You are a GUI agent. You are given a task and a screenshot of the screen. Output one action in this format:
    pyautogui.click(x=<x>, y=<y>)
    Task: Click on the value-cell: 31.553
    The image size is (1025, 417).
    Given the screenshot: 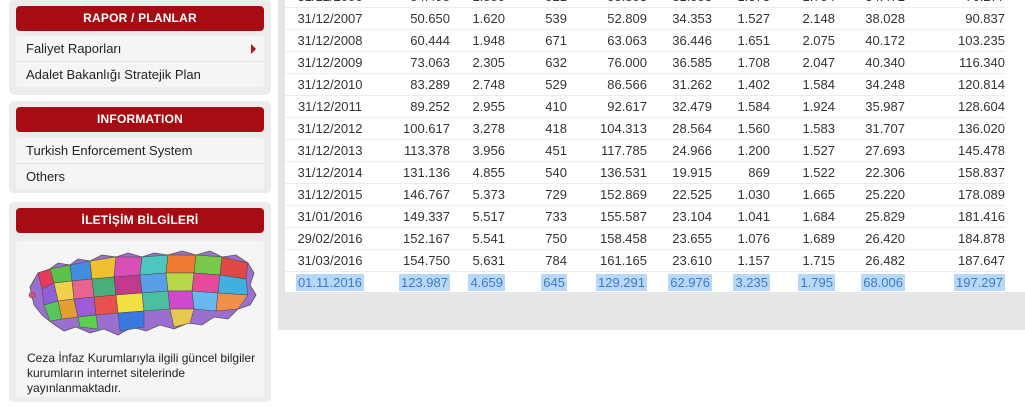 What is the action you would take?
    pyautogui.click(x=679, y=4)
    